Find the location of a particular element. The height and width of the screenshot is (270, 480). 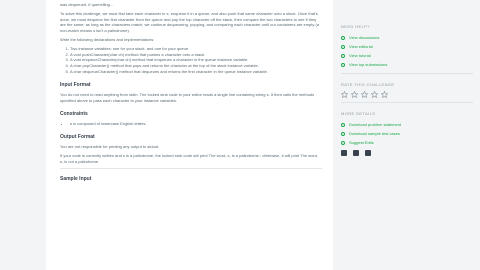

link-label: Download sample test cases is located at coordinates (374, 133).